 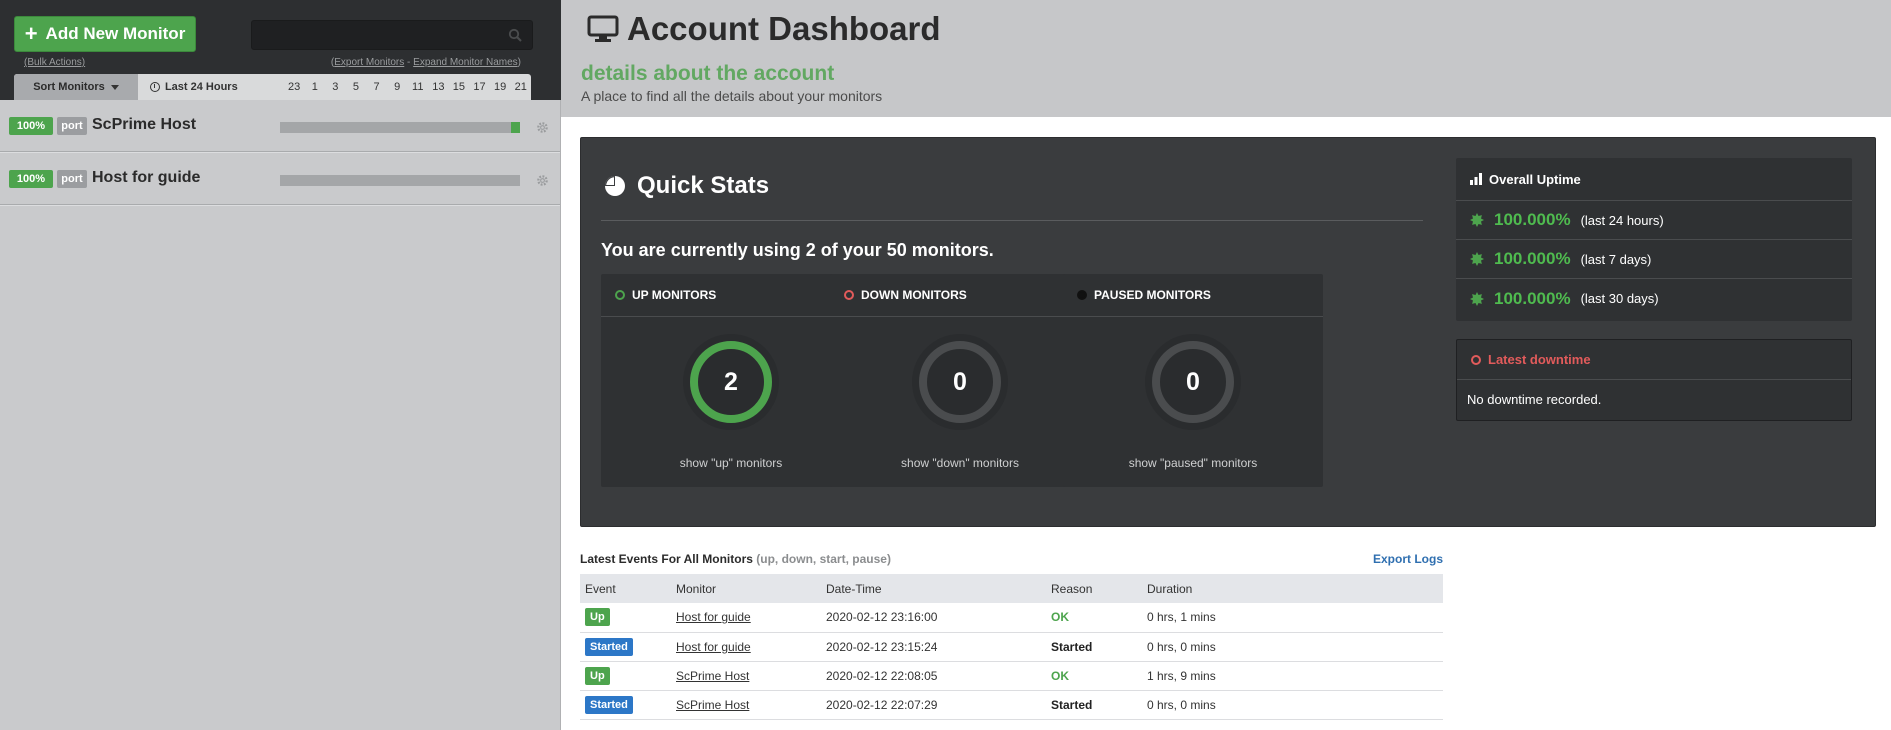 What do you see at coordinates (849, 295) in the screenshot?
I see `down-status-dot-icon` at bounding box center [849, 295].